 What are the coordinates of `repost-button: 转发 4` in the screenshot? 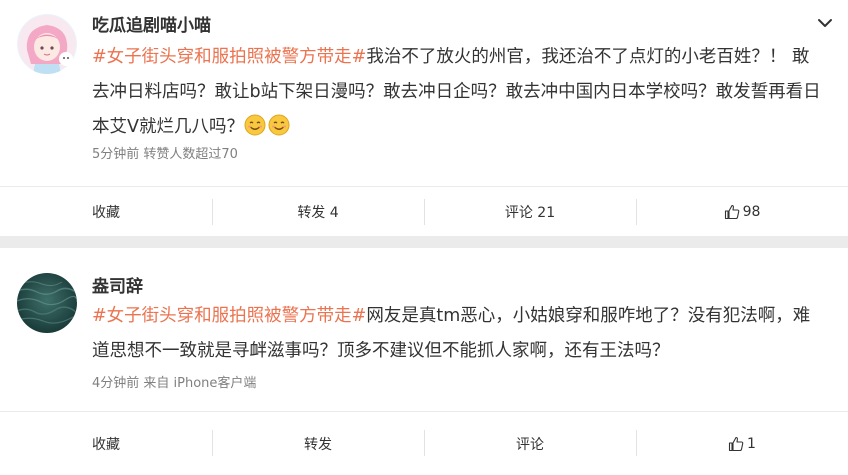 It's located at (318, 212).